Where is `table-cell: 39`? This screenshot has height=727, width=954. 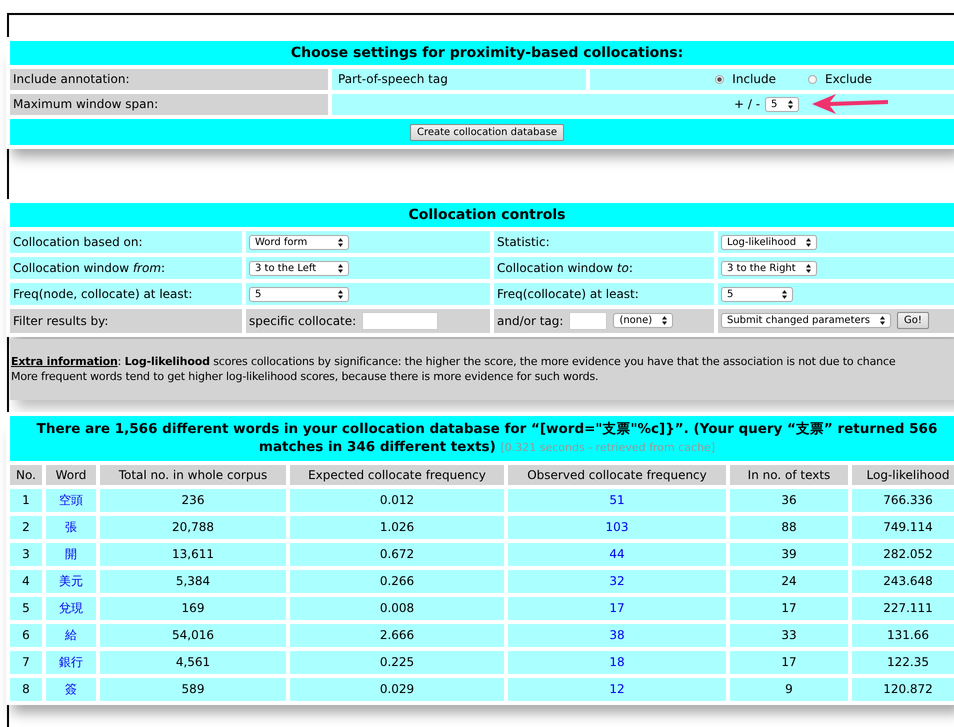
table-cell: 39 is located at coordinates (789, 554).